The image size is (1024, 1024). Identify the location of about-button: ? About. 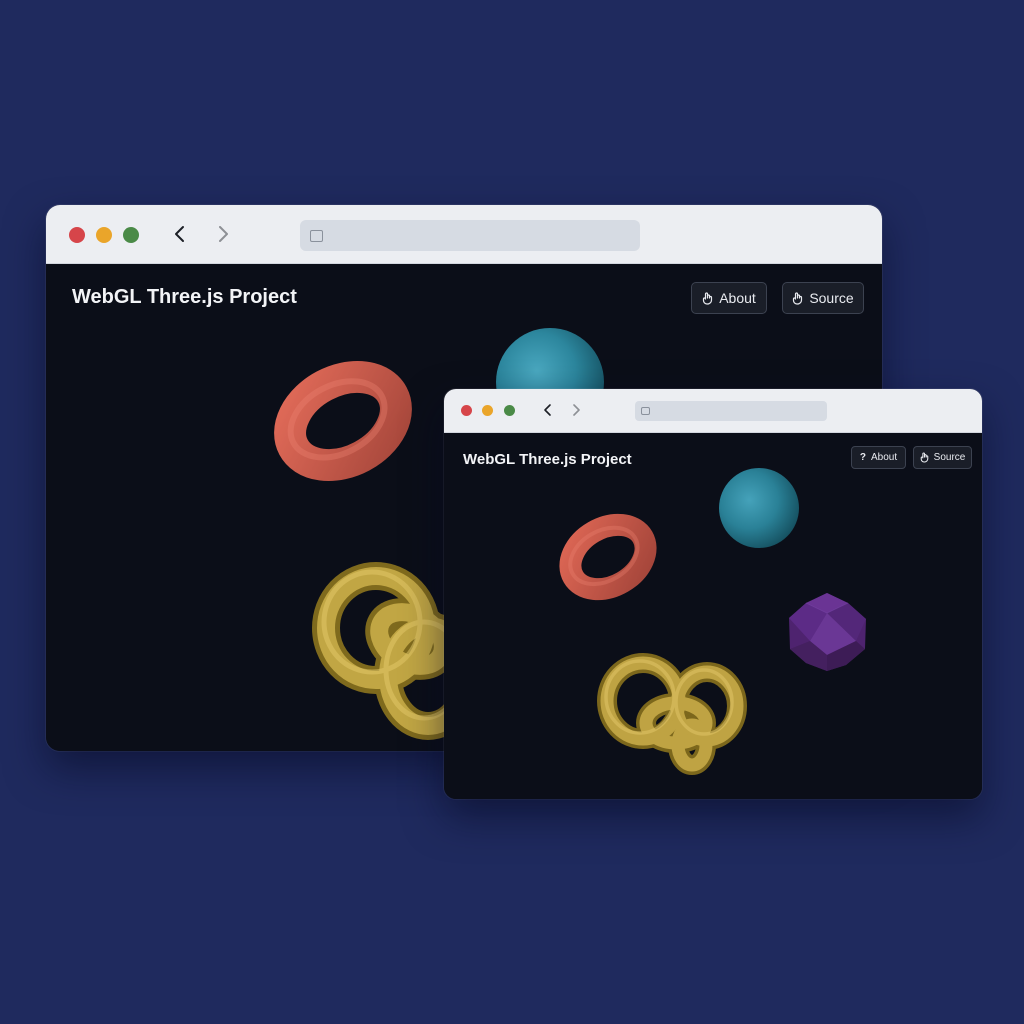
(878, 457).